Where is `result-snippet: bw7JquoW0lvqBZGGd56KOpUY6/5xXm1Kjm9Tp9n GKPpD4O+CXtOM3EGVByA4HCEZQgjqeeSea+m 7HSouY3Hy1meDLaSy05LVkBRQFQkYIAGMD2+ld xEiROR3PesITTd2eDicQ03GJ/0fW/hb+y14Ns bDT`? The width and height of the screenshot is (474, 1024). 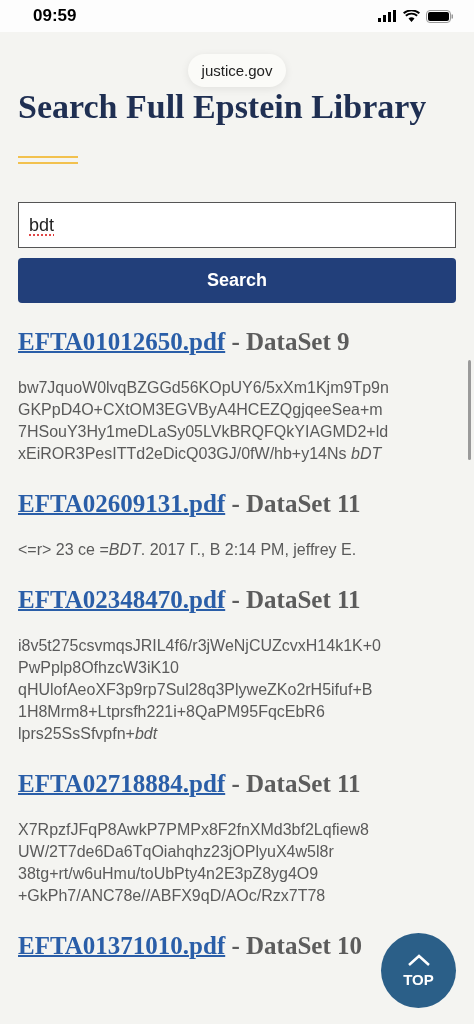
result-snippet: bw7JquoW0lvqBZGGd56KOpUY6/5xXm1Kjm9Tp9n GKPpD4O+CXtOM3EGVByA4HCEZQgjqeeSea+m 7HSouY3Hy1meDLaSy05LVkBRQFQkYIAGMD2+ld xEiROR3PesITTd2eDicQ03GJ/0fW/hb+y14Ns bDT is located at coordinates (204, 421).